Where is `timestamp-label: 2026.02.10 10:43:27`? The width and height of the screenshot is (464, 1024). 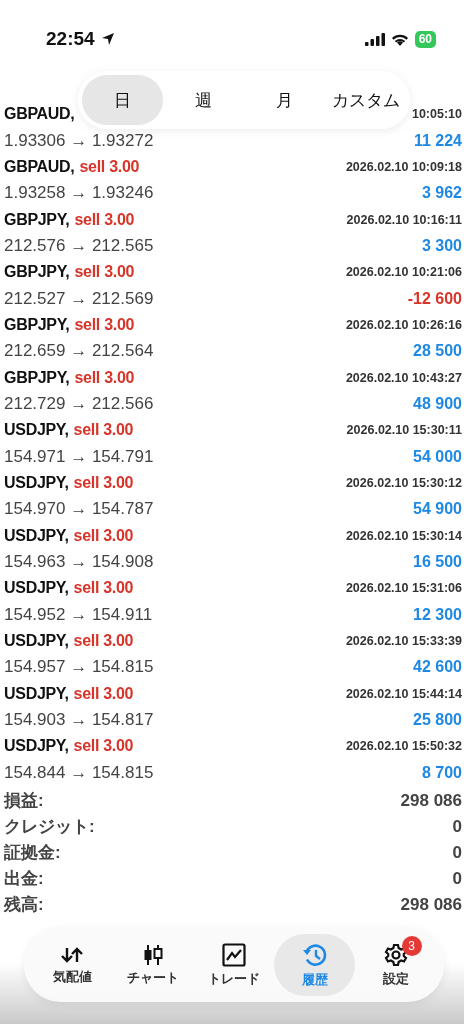 timestamp-label: 2026.02.10 10:43:27 is located at coordinates (403, 377).